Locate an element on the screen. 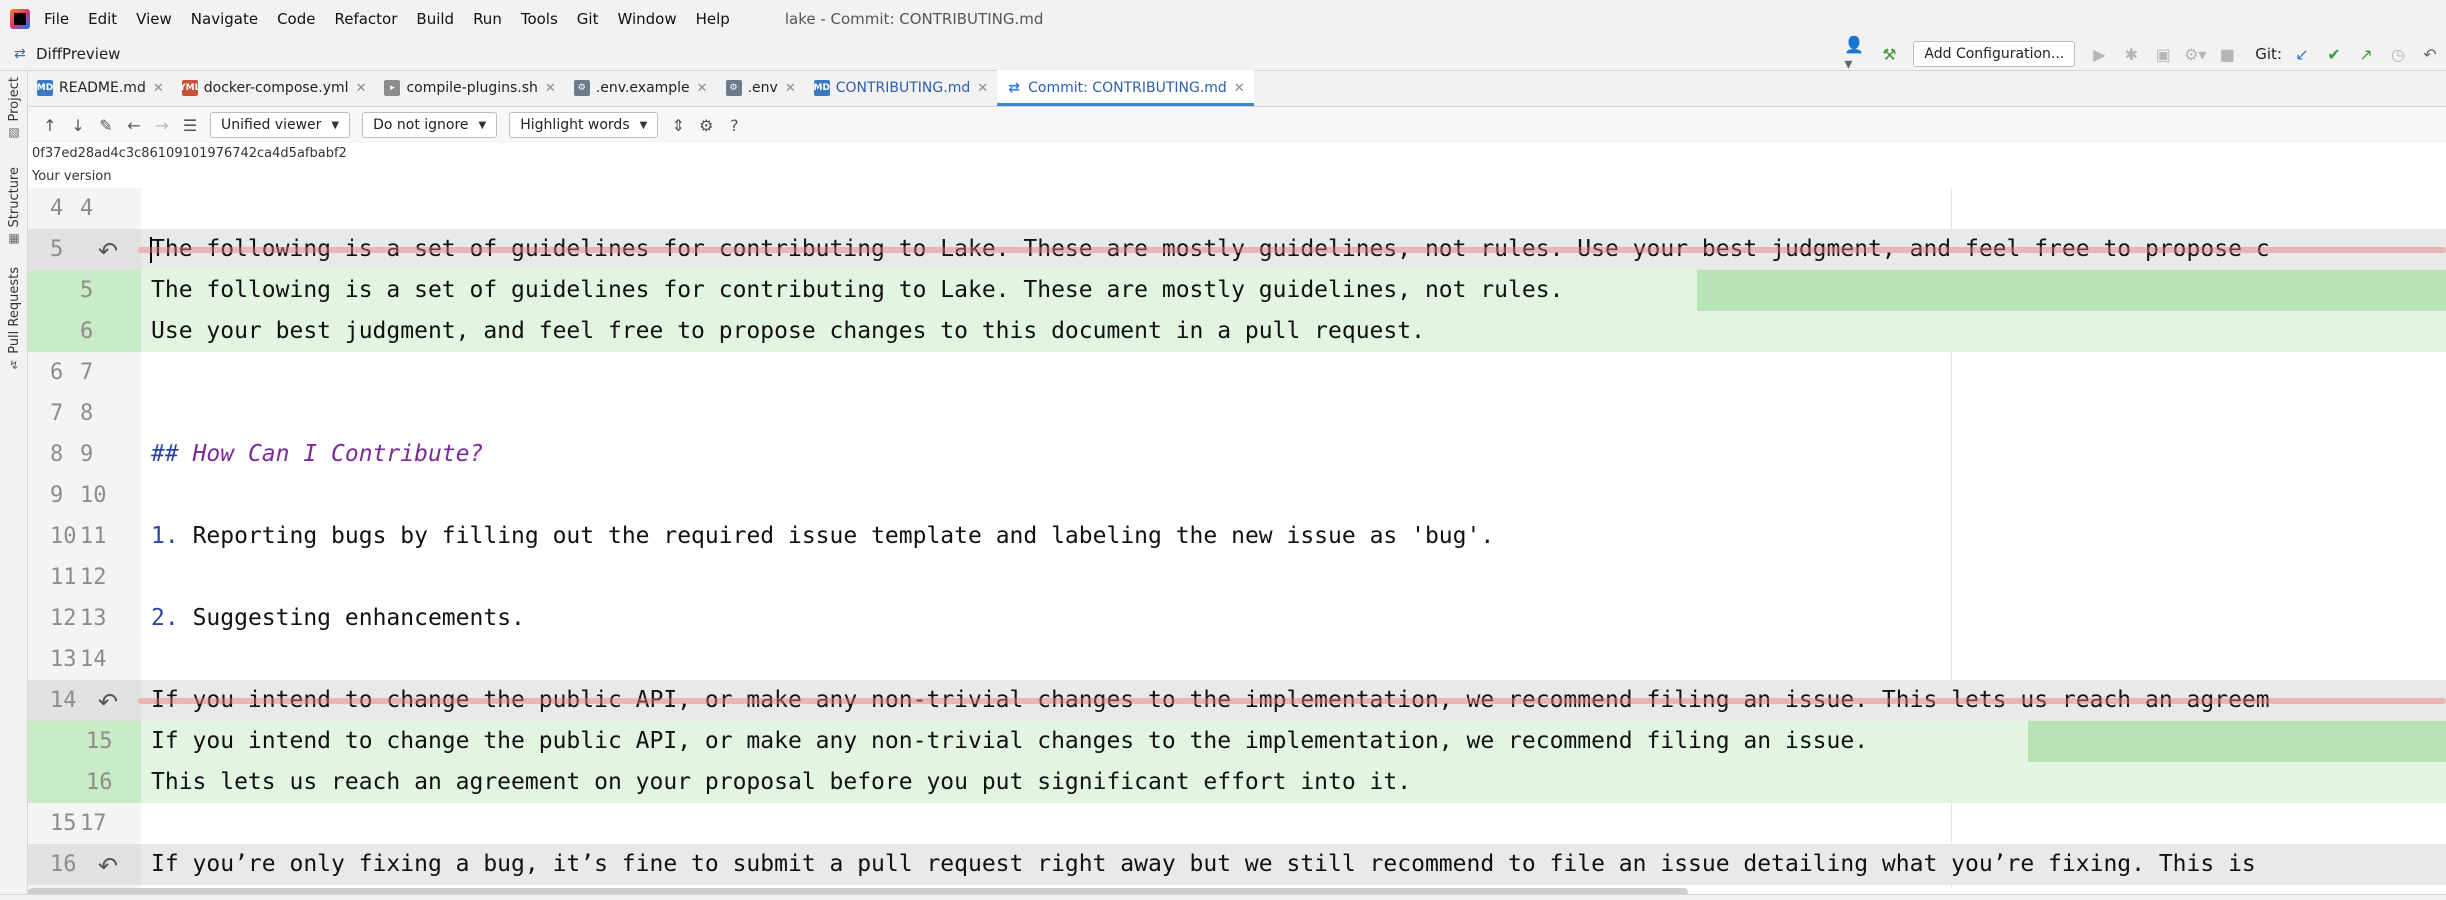 The image size is (2446, 900). new-line-number: 6 is located at coordinates (87, 331).